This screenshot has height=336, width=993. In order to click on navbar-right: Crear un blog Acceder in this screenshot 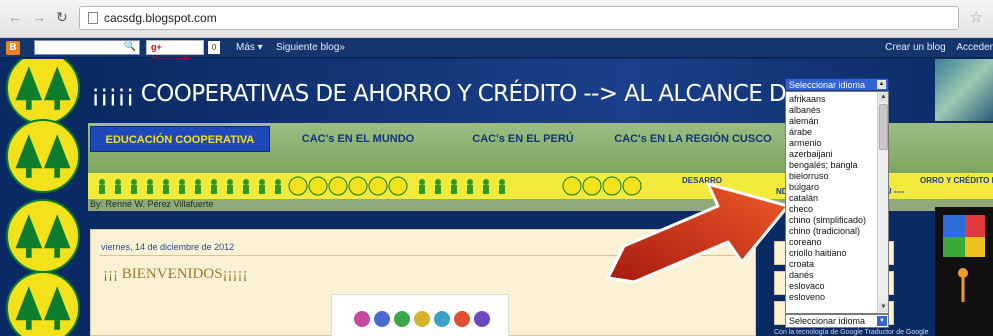, I will do `click(939, 47)`.